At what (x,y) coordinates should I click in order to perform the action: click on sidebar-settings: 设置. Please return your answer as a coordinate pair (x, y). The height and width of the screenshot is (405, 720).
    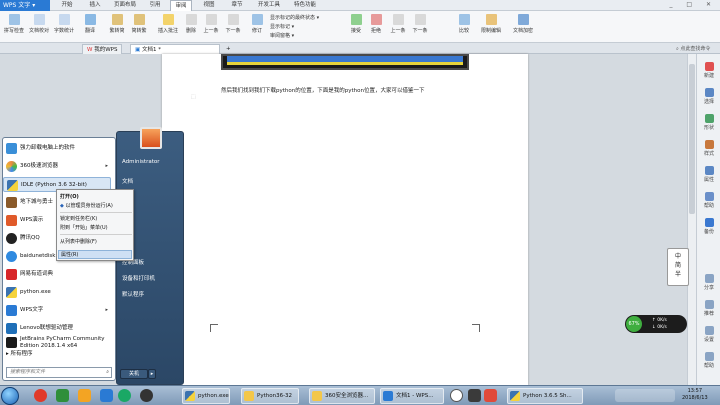
    Looking at the image, I should click on (708, 334).